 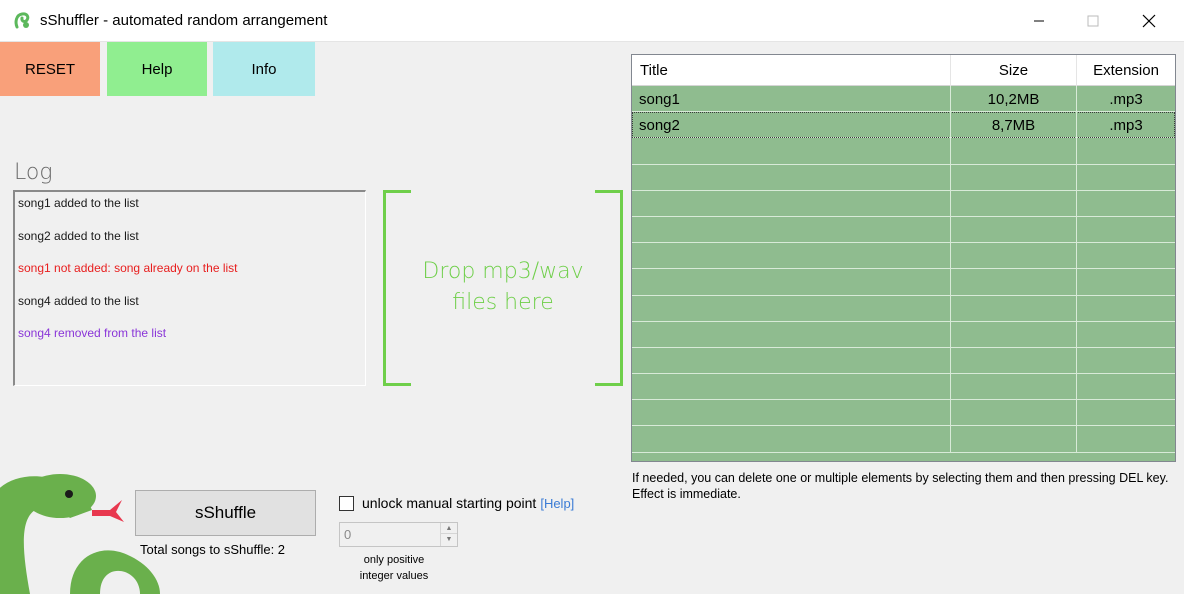 I want to click on maximize-button, so click(x=1093, y=21).